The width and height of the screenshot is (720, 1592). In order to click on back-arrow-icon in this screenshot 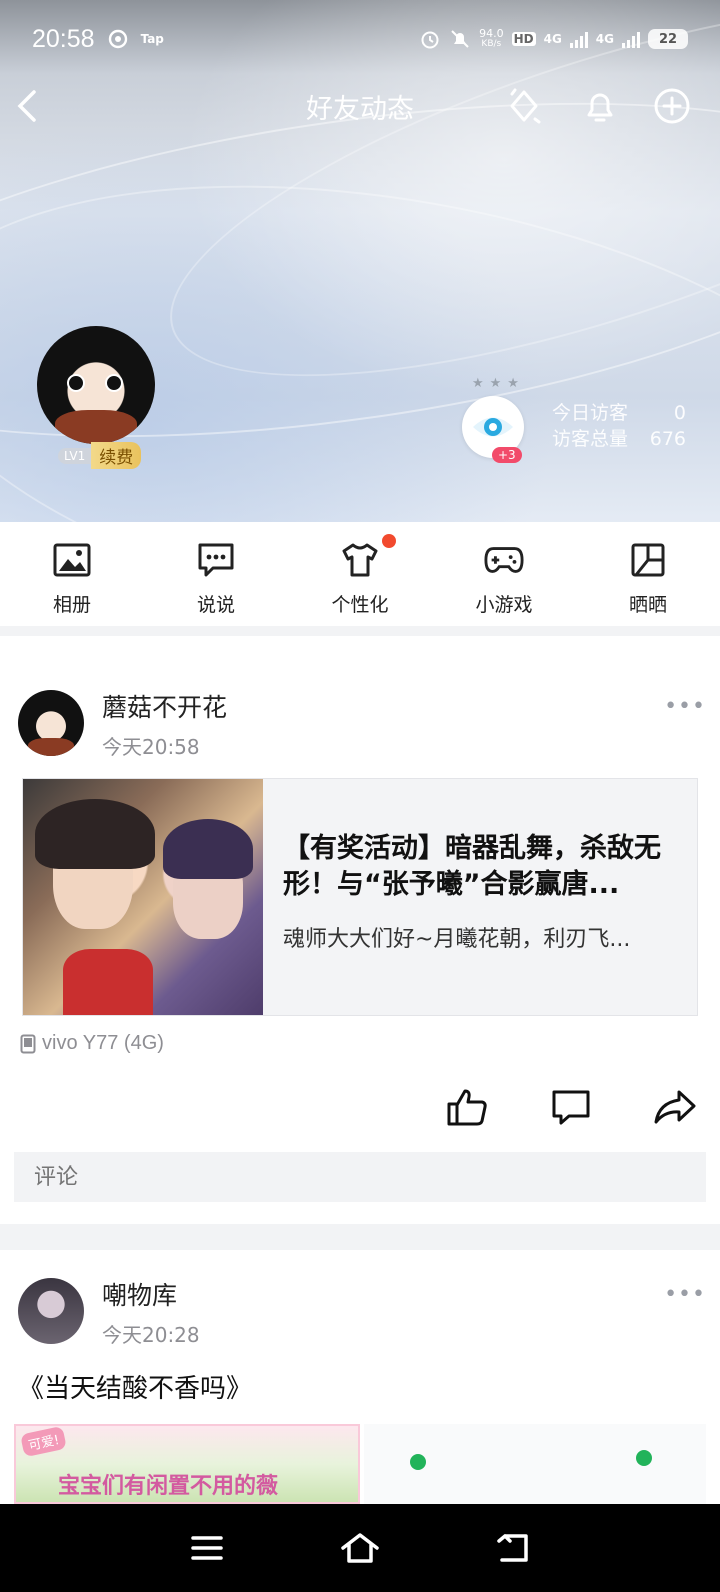, I will do `click(513, 1548)`.